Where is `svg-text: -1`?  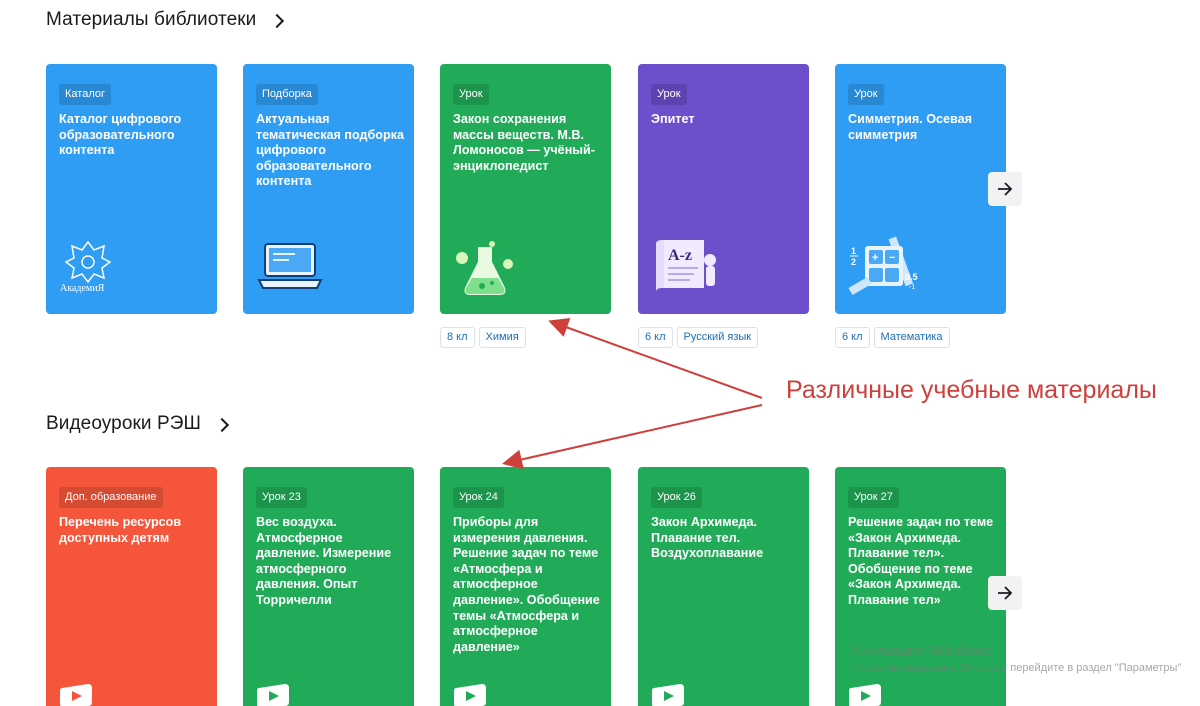
svg-text: -1 is located at coordinates (912, 287).